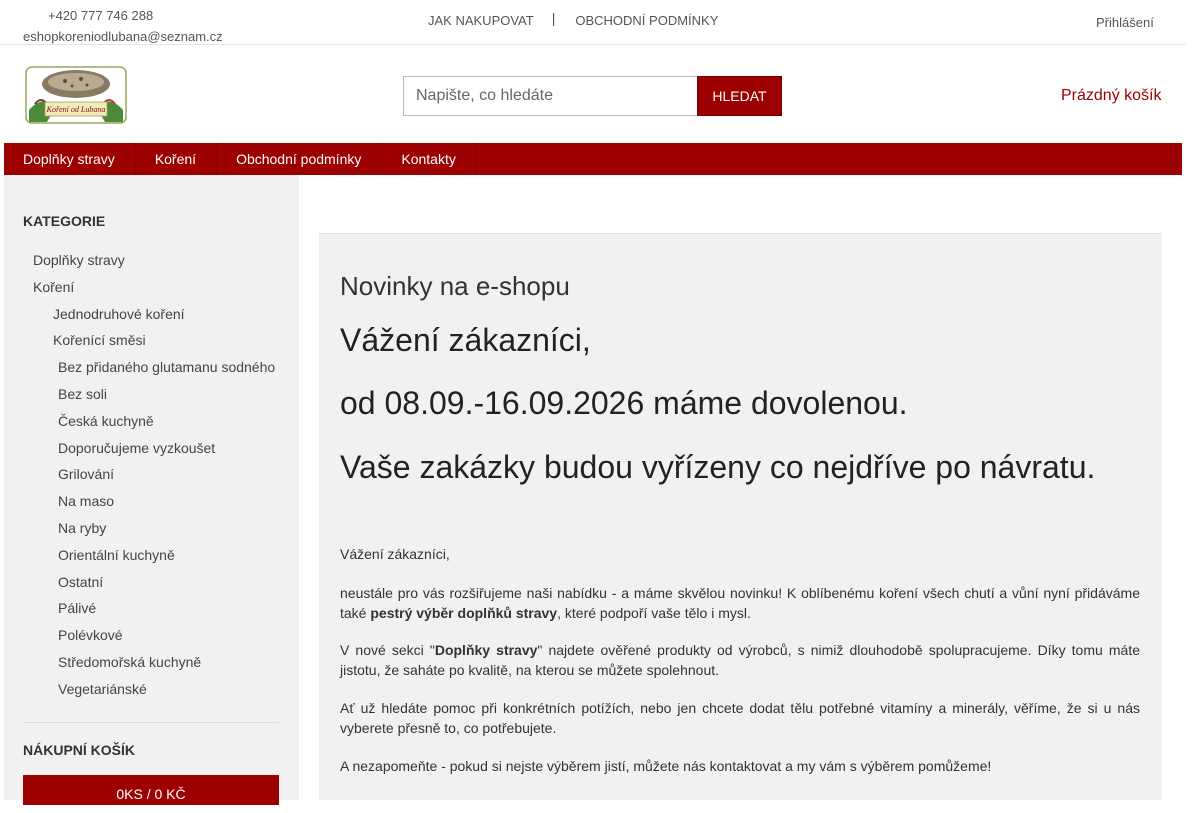 The image size is (1200, 813). What do you see at coordinates (151, 340) in the screenshot?
I see `category-item: Kořenící směsi` at bounding box center [151, 340].